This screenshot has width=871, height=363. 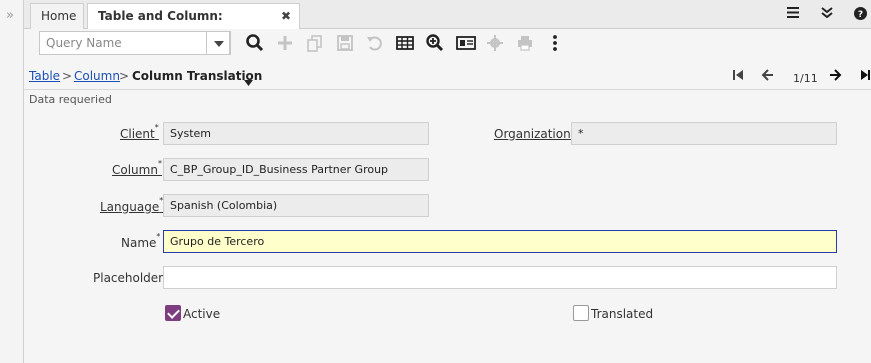 I want to click on new-icon, so click(x=285, y=43).